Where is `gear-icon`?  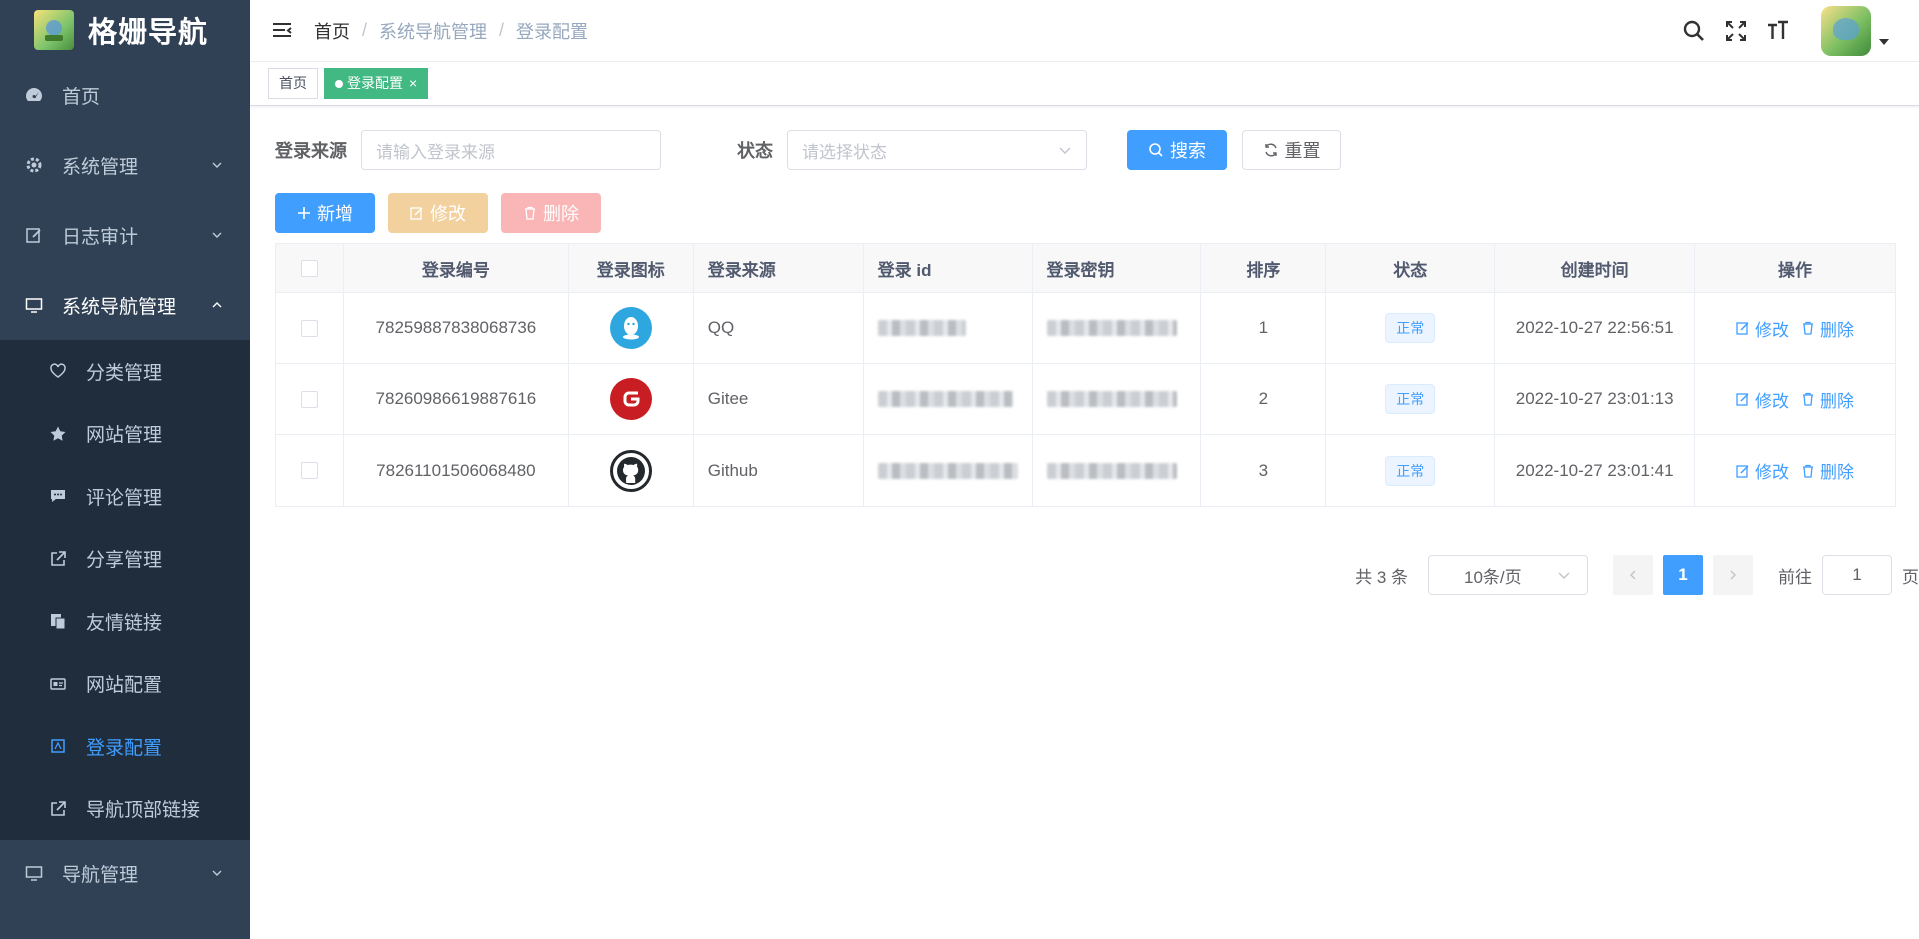 gear-icon is located at coordinates (34, 165).